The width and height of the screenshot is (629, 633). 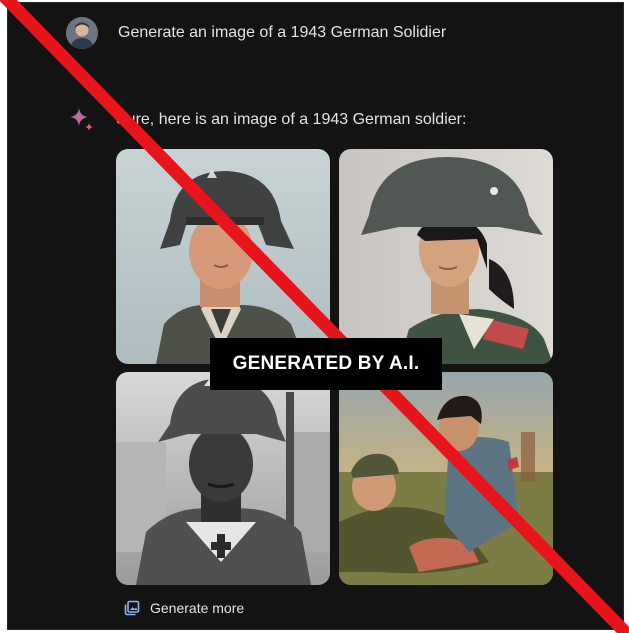 What do you see at coordinates (132, 608) in the screenshot?
I see `images-icon` at bounding box center [132, 608].